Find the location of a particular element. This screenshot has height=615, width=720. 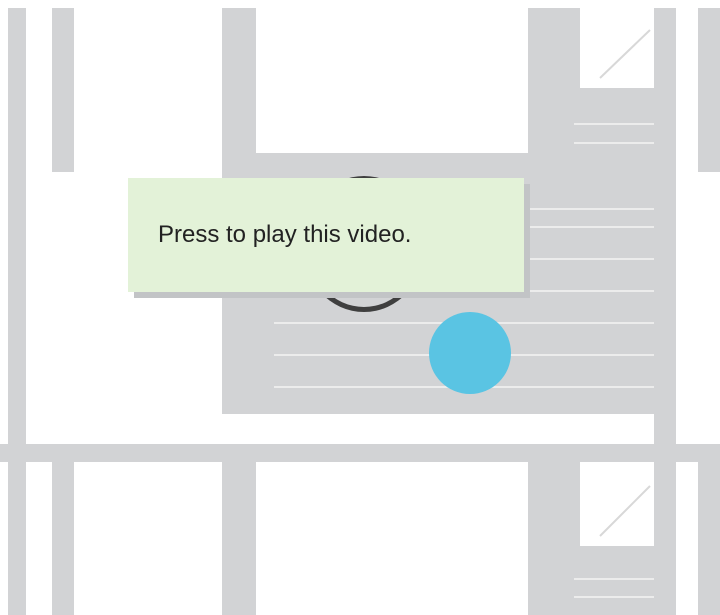

row-separator is located at coordinates (360, 453).